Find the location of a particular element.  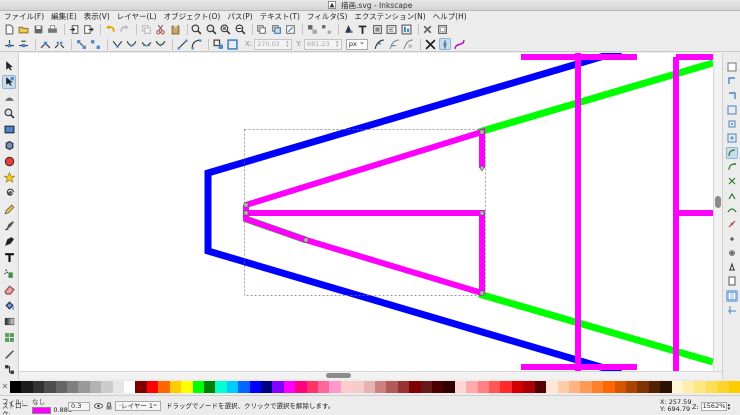

node-tool-icon is located at coordinates (9, 82).